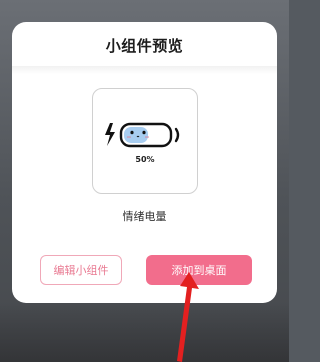  What do you see at coordinates (110, 134) in the screenshot?
I see `lightning-icon` at bounding box center [110, 134].